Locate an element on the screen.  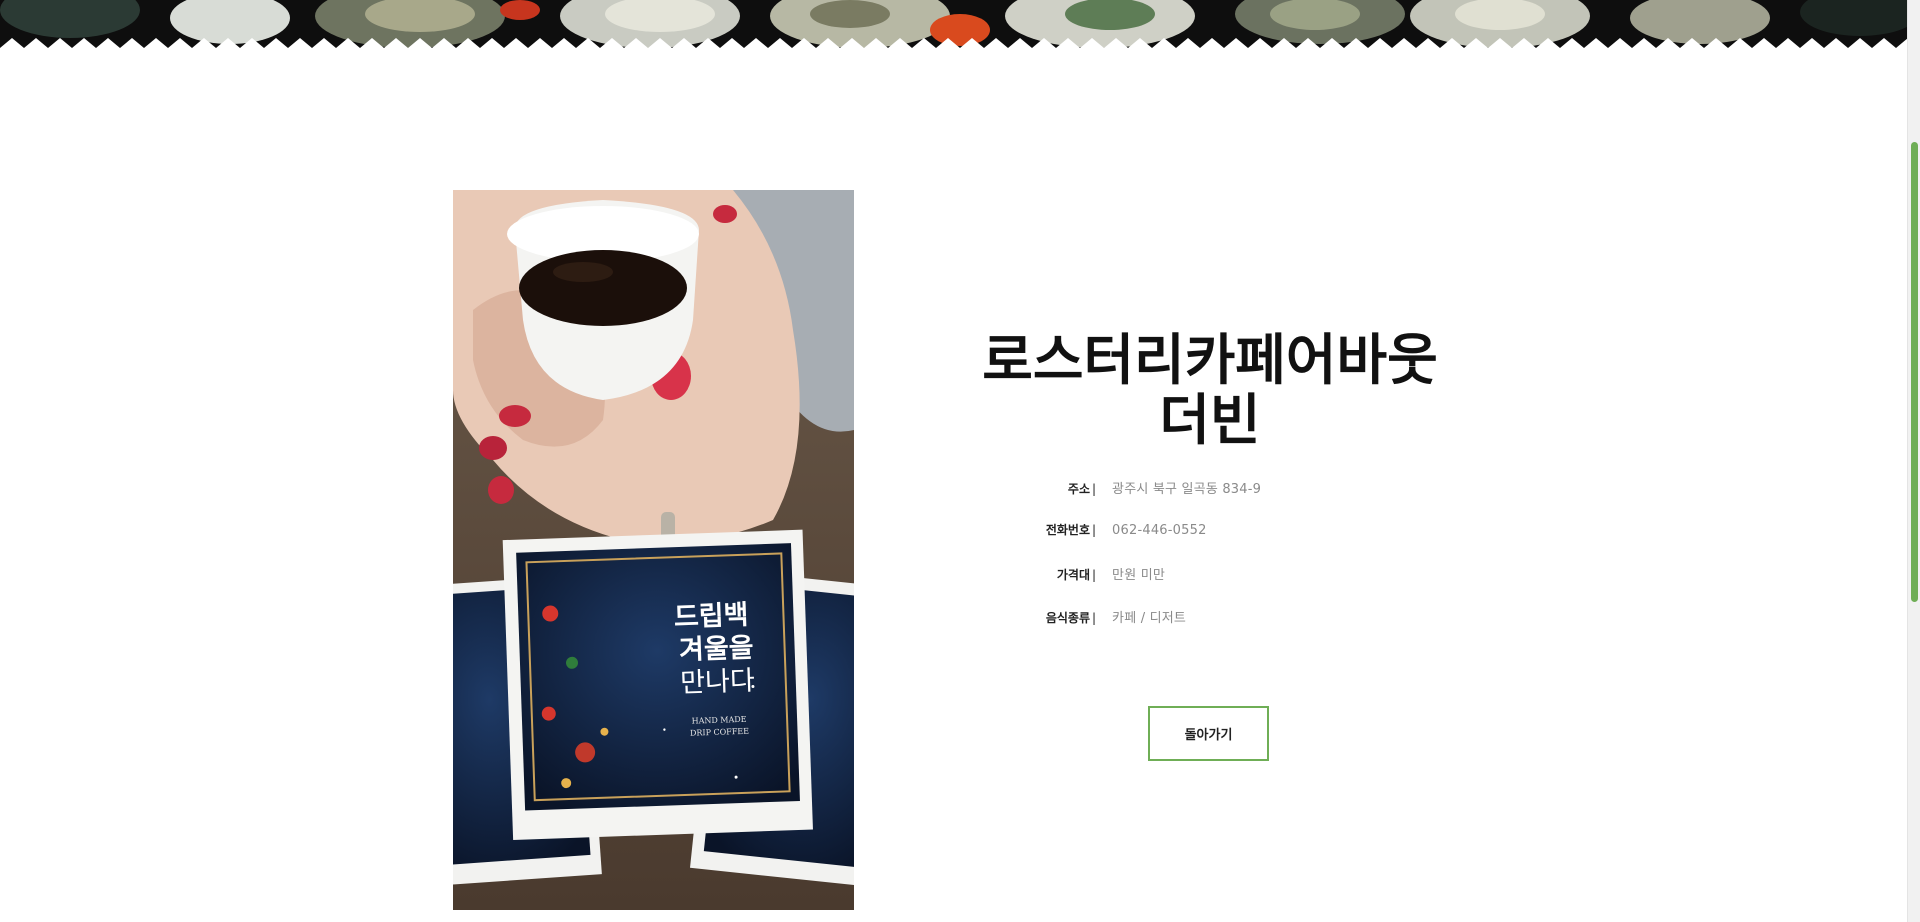
restaurant-title: 로스터리카페어바웃 더빈 is located at coordinates (1210, 390).